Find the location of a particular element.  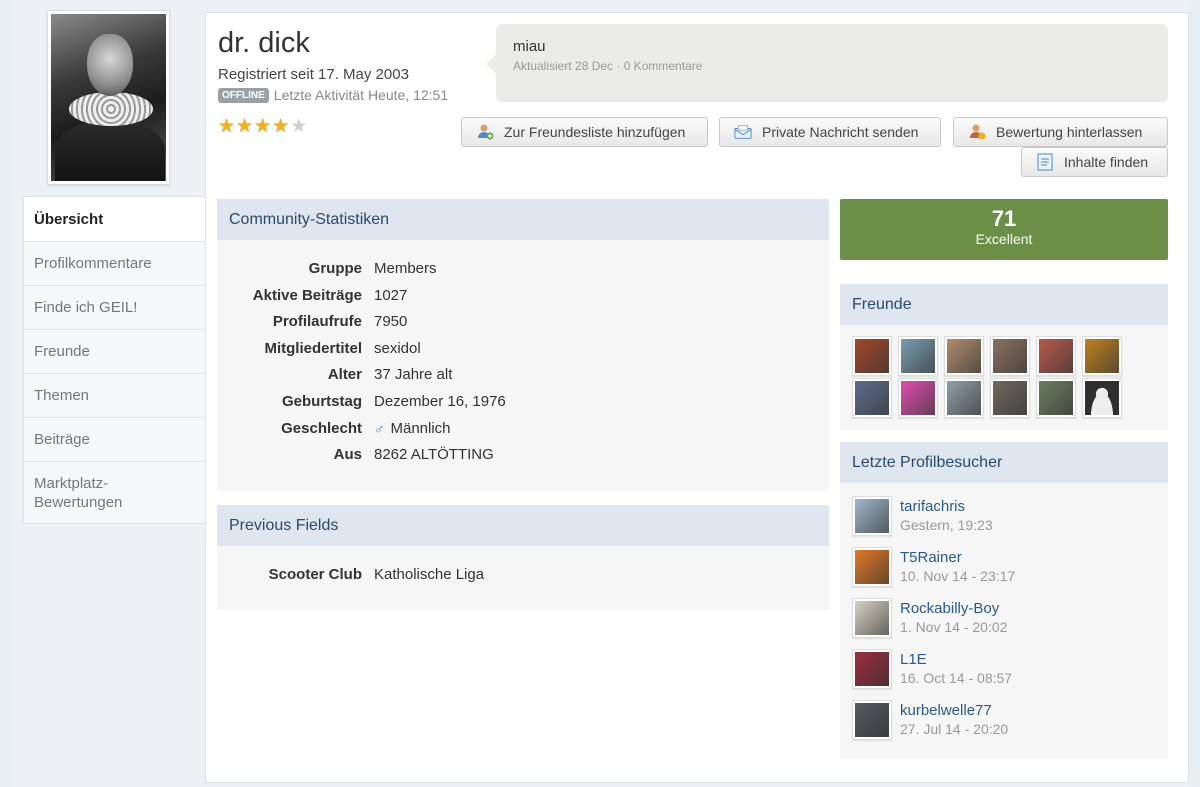

avatar-image is located at coordinates (108, 97).